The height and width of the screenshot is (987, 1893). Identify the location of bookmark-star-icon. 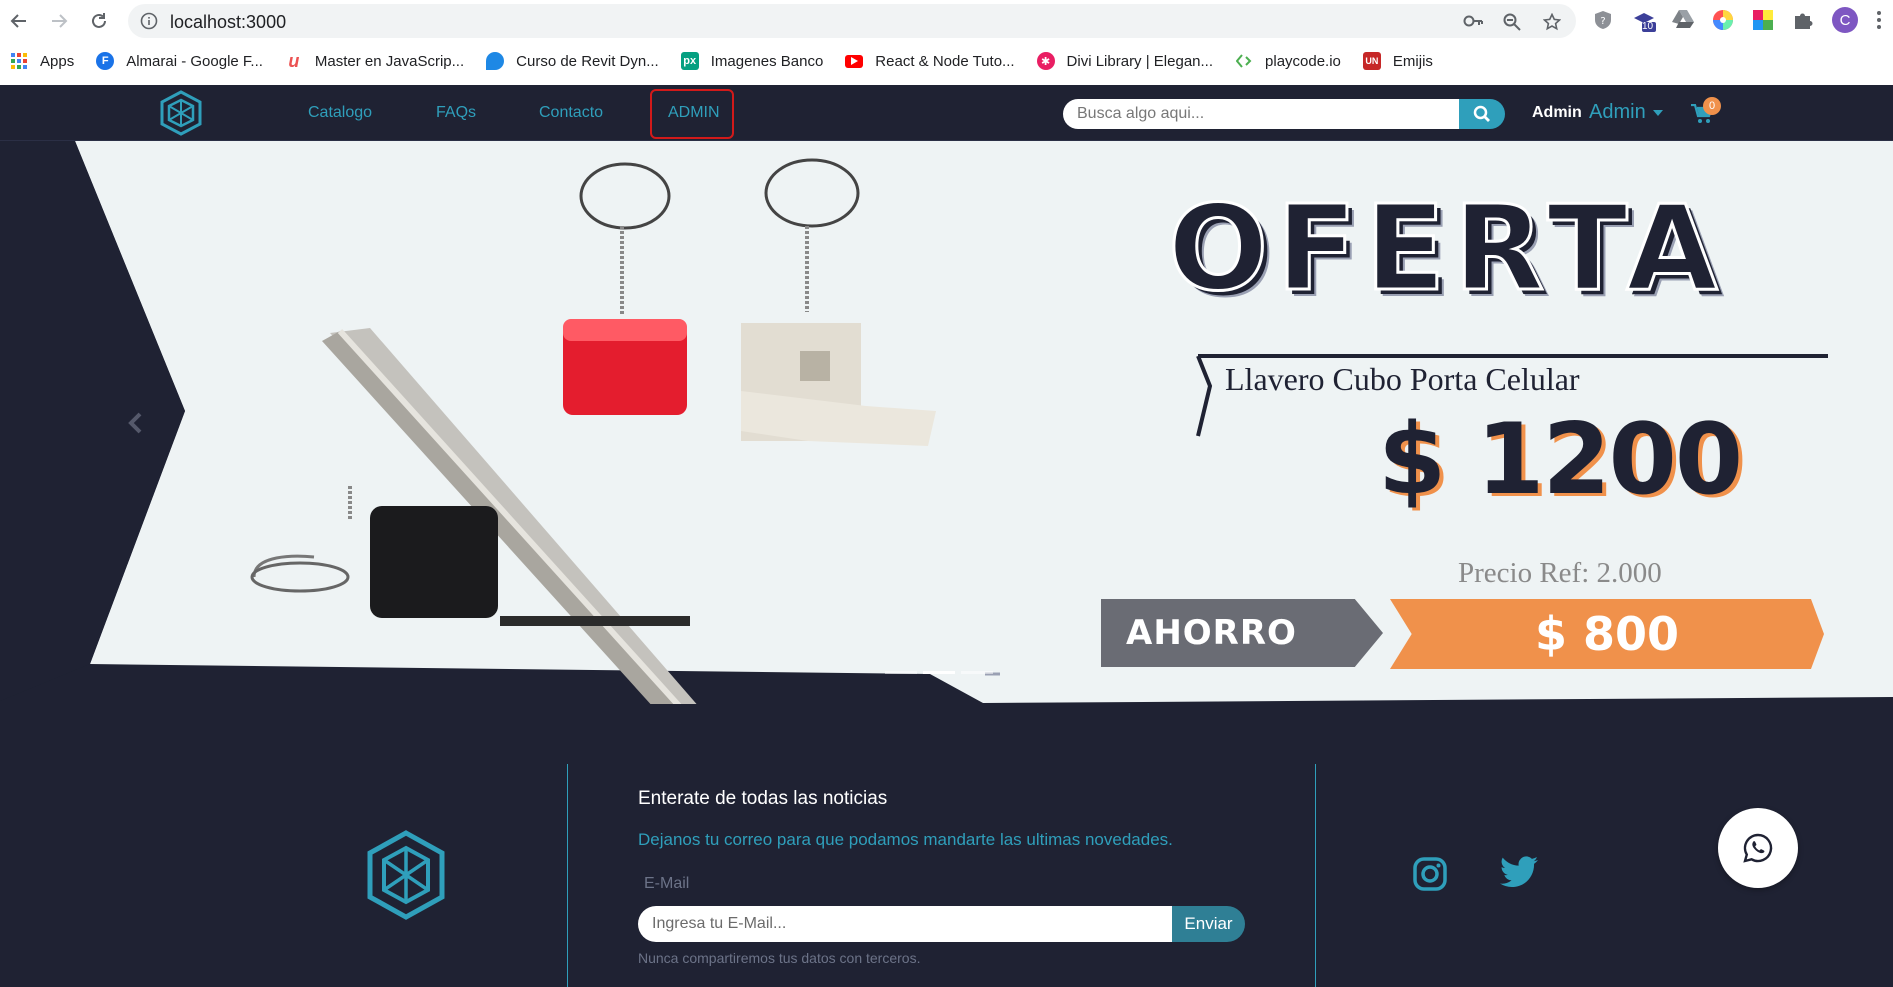
(1552, 24).